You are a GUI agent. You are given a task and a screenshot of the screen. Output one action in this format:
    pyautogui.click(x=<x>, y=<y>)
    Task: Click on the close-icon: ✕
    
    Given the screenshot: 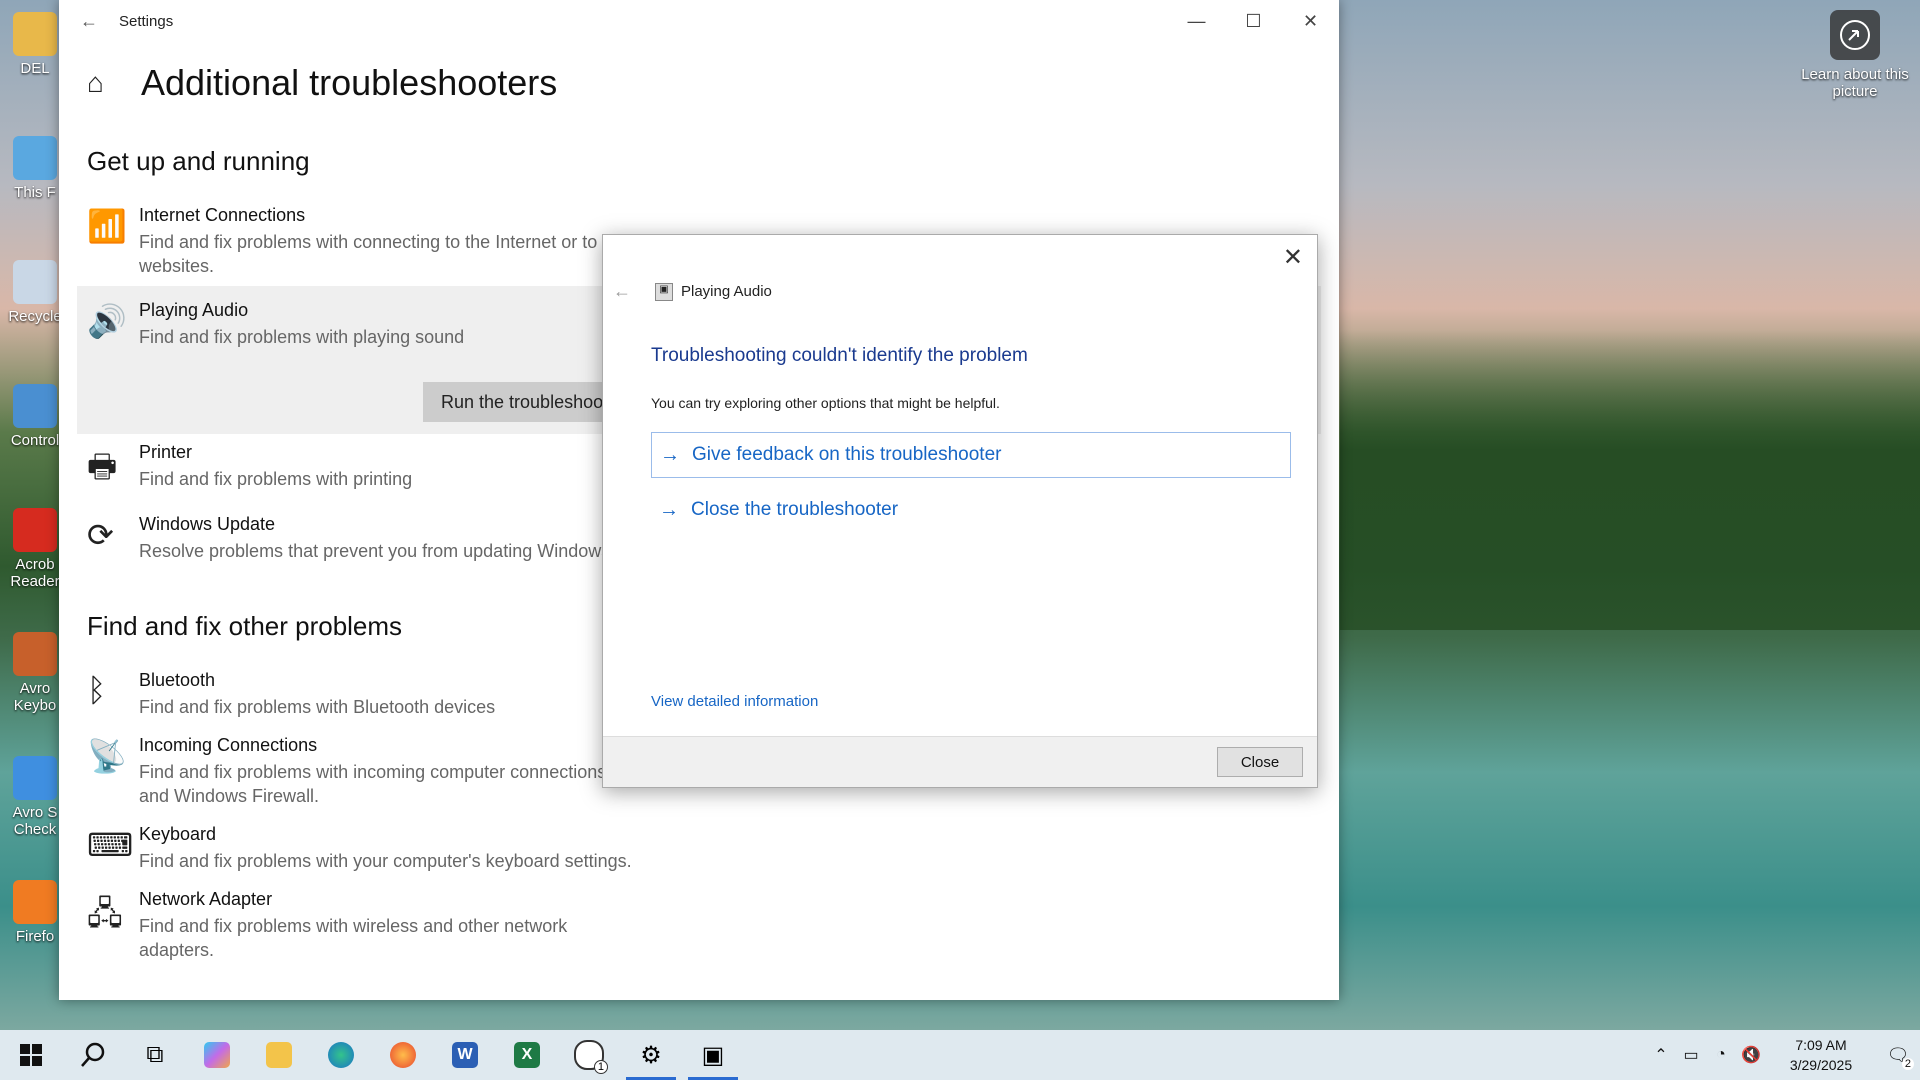 What is the action you would take?
    pyautogui.click(x=1310, y=21)
    